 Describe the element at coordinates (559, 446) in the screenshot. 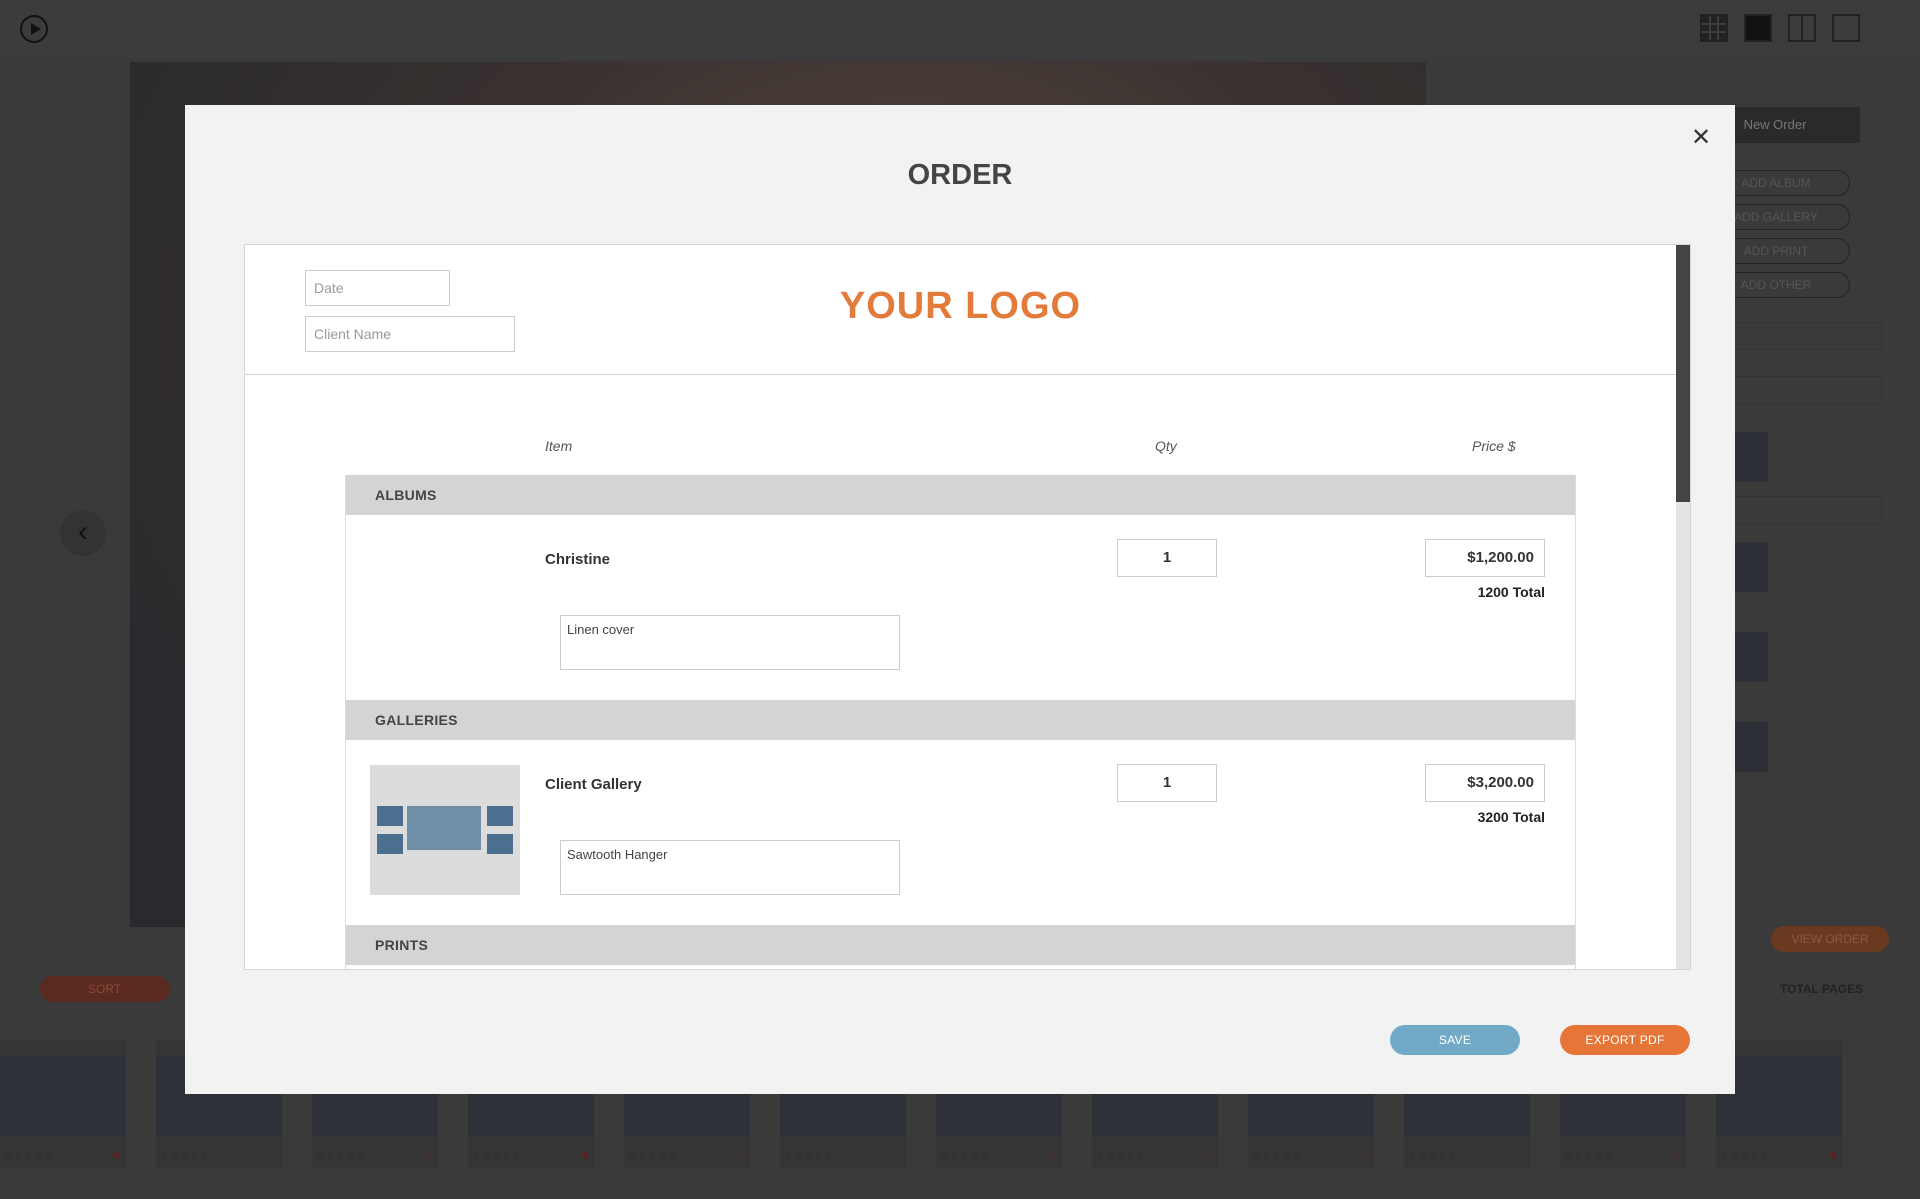

I see `item-column-header: Item` at that location.